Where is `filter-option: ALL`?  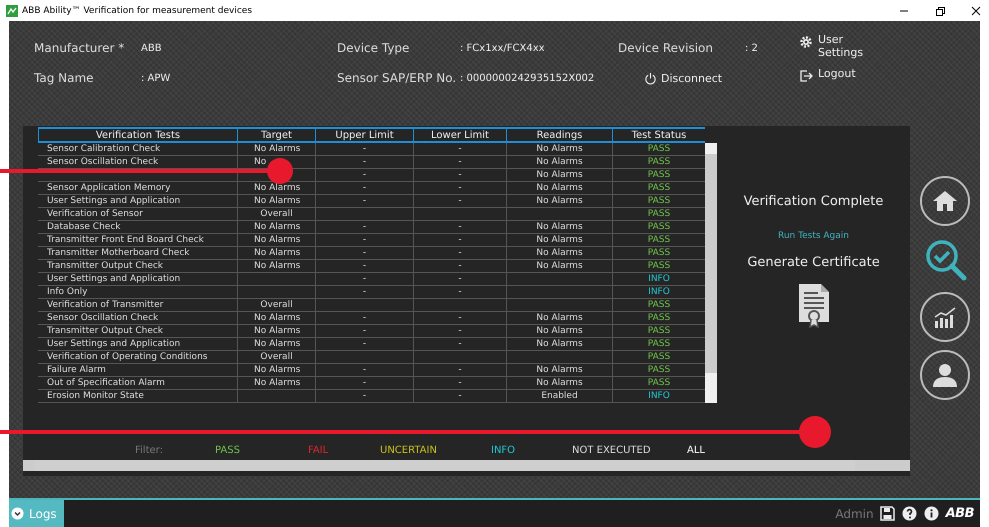 filter-option: ALL is located at coordinates (696, 450).